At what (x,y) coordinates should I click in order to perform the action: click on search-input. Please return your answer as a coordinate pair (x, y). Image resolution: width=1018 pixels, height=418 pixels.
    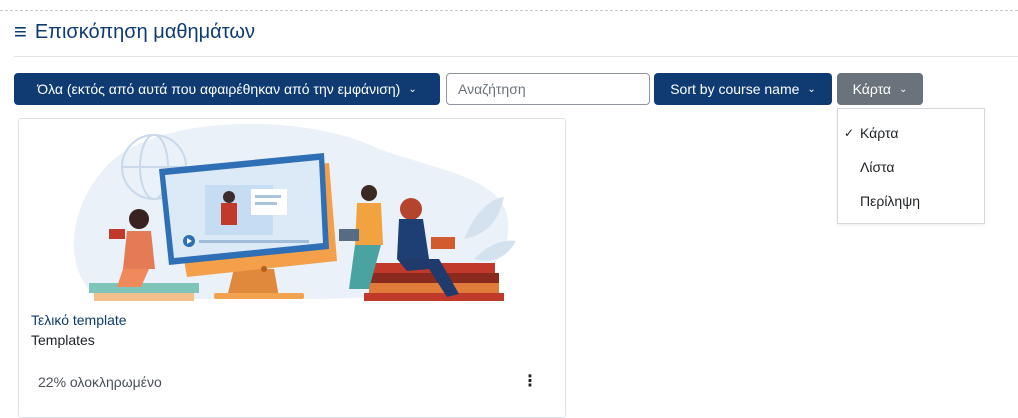
    Looking at the image, I should click on (548, 89).